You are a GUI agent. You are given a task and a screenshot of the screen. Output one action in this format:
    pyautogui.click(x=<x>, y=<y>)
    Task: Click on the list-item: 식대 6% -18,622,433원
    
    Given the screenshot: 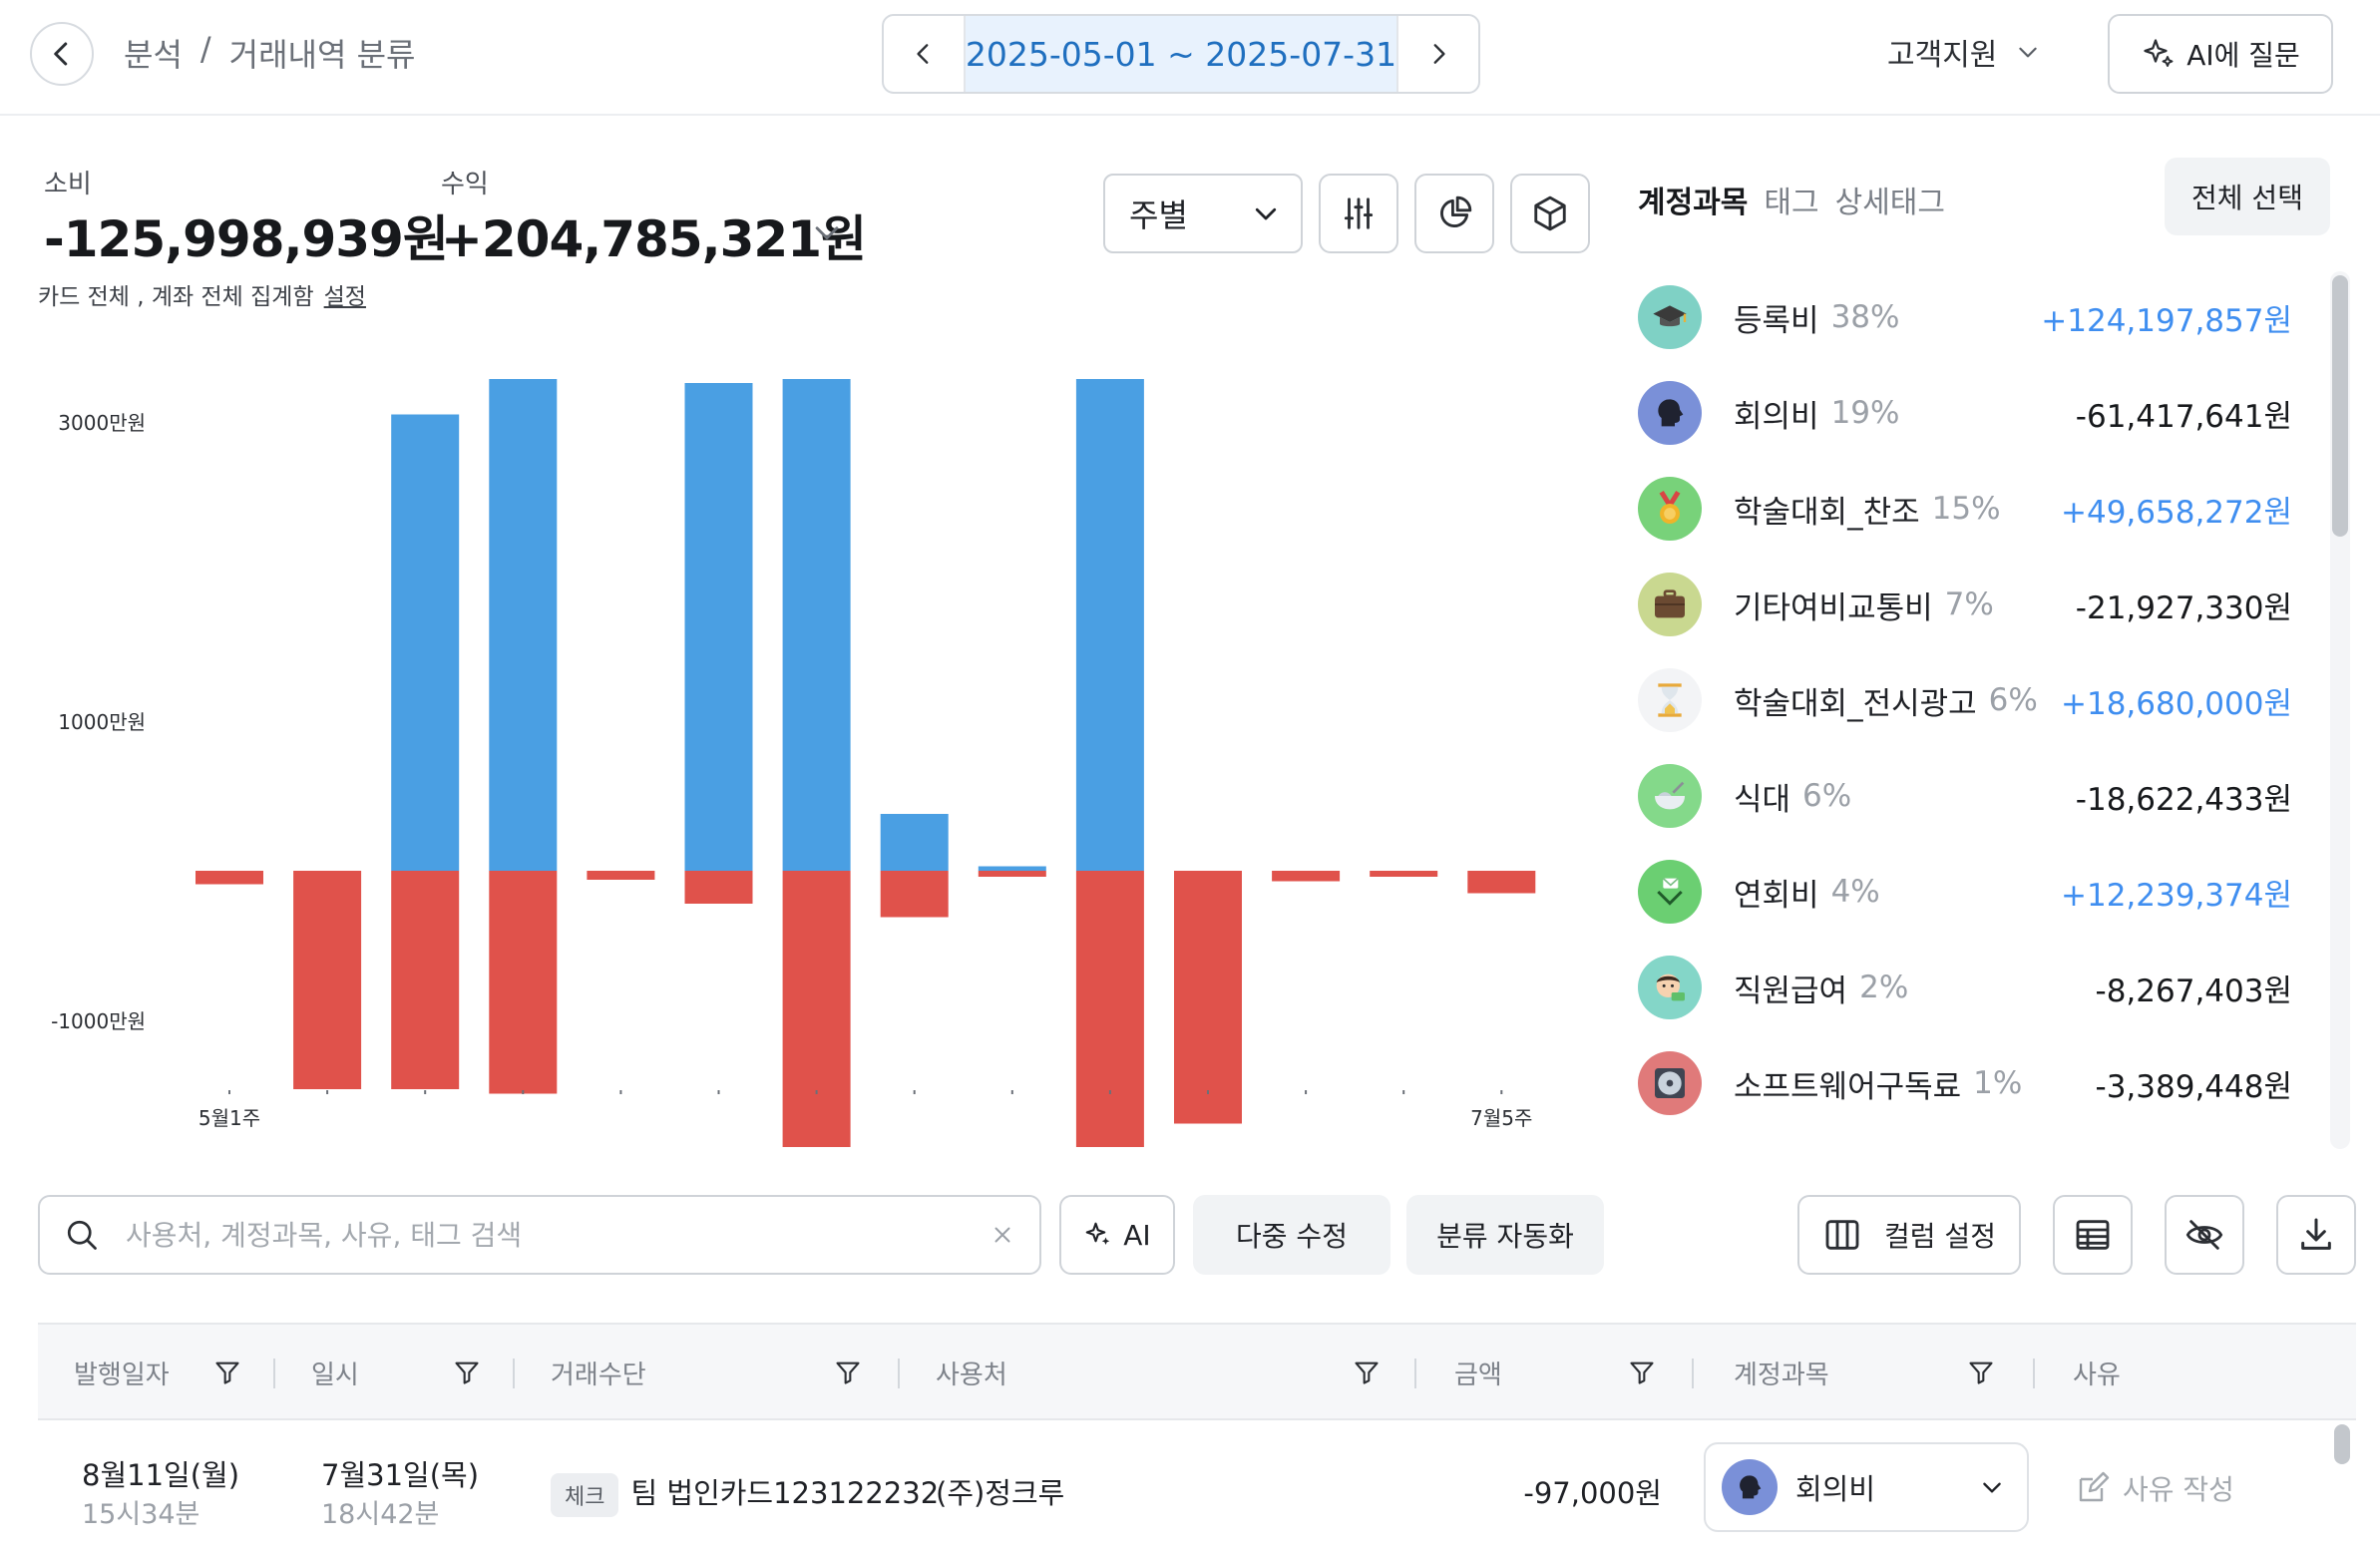 What is the action you would take?
    pyautogui.click(x=1967, y=796)
    